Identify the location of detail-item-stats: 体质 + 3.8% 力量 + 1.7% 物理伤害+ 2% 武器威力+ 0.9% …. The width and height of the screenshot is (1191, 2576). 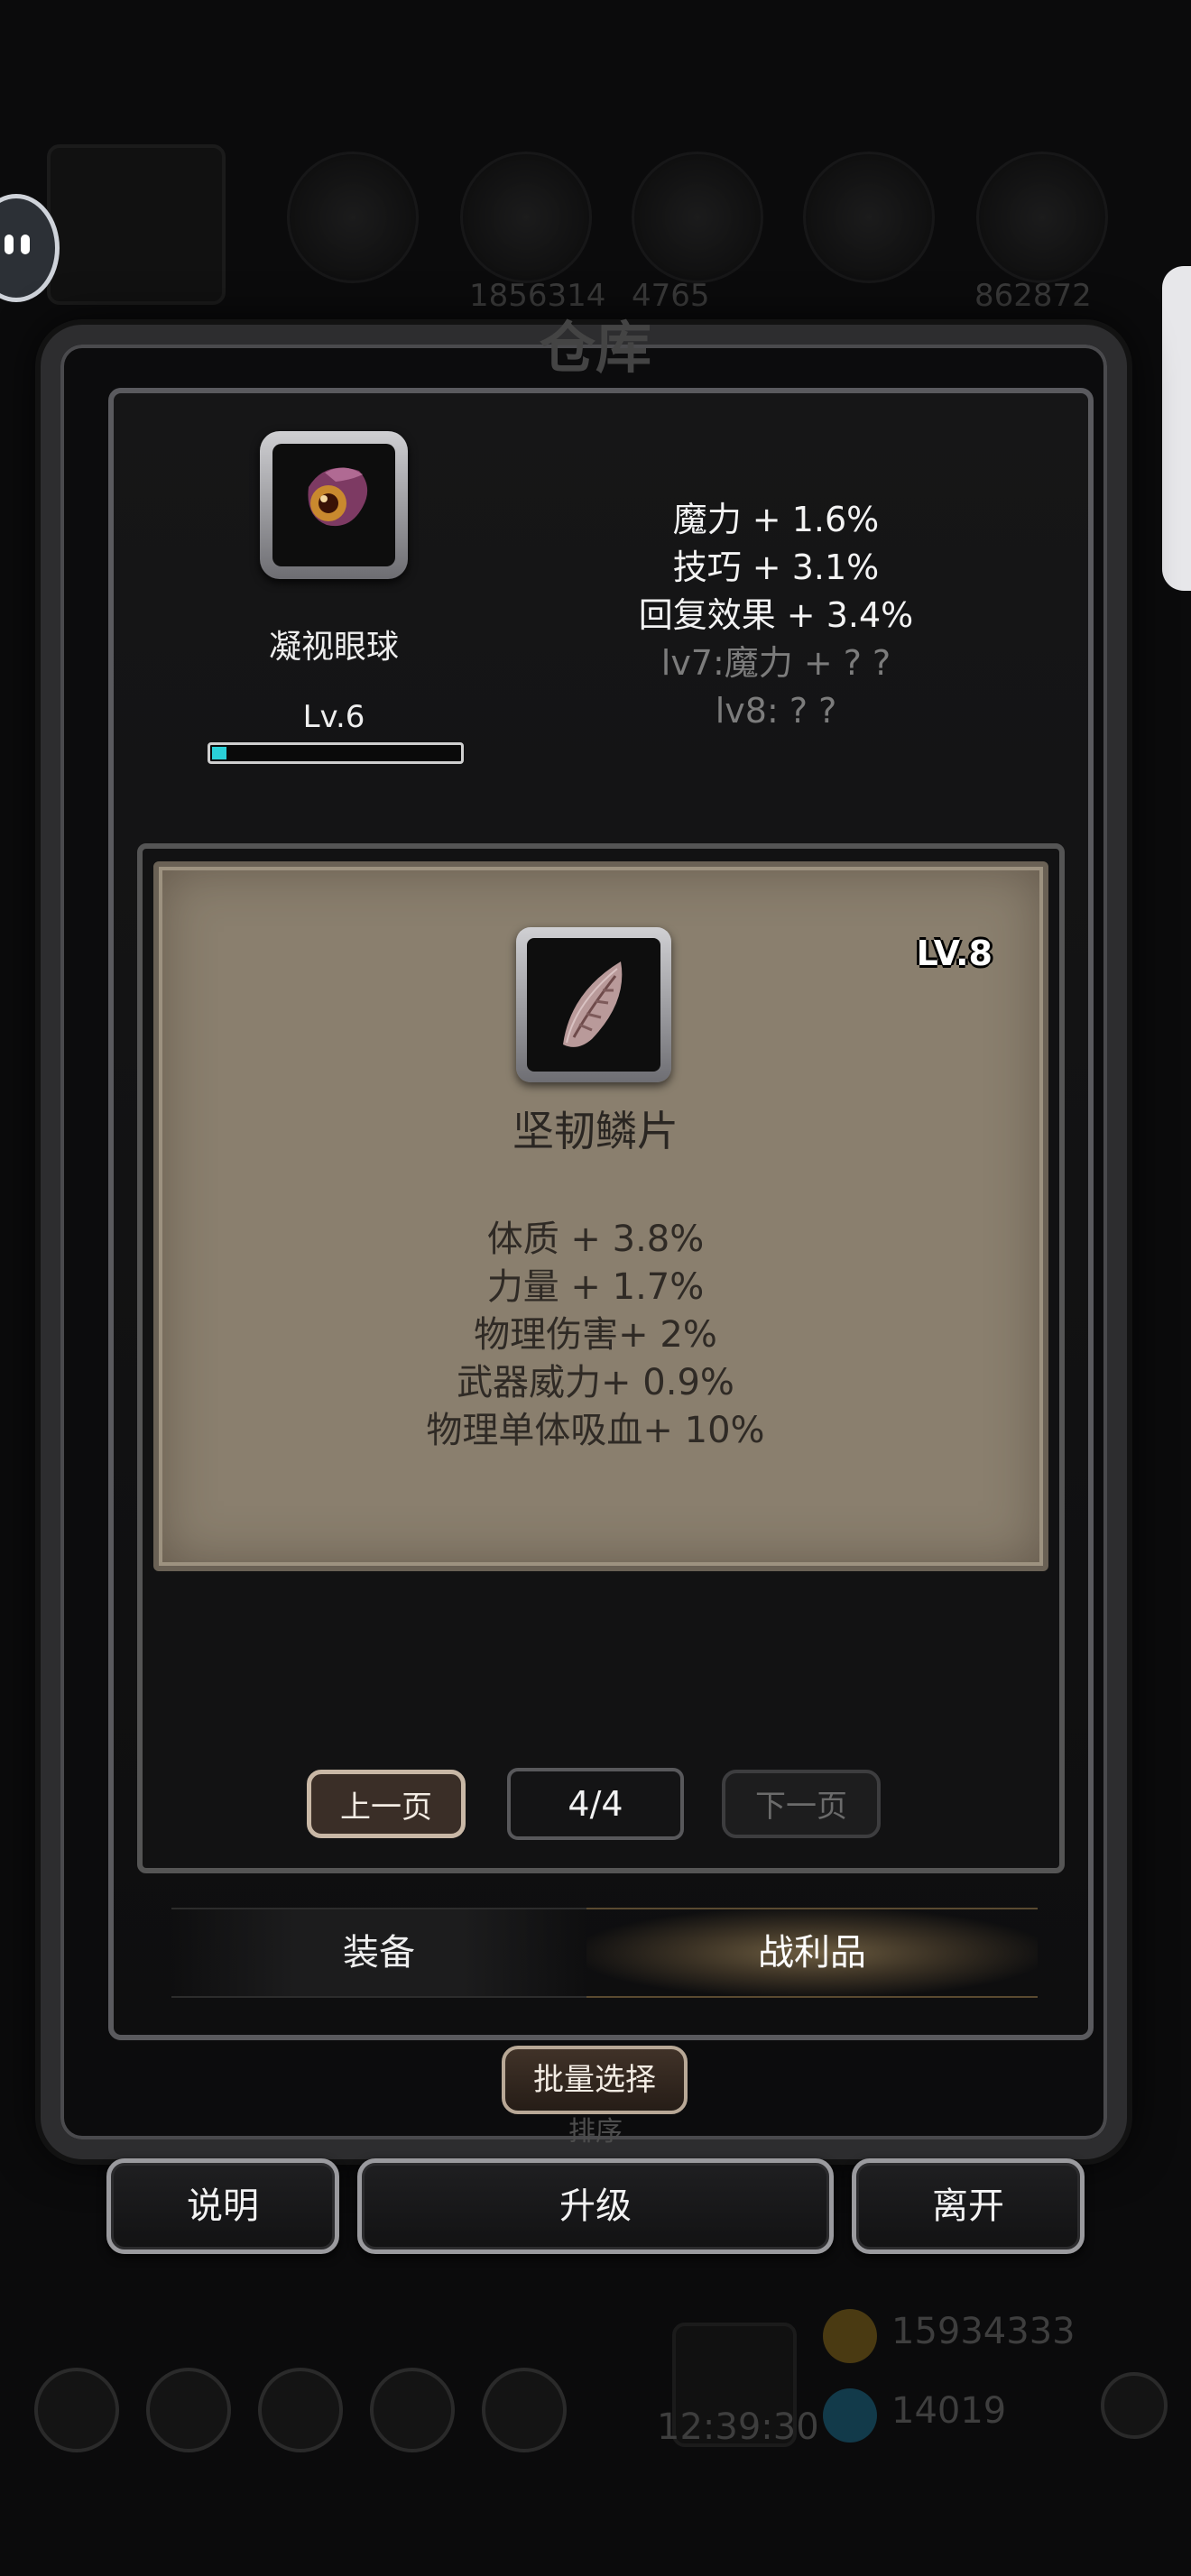
(595, 1336).